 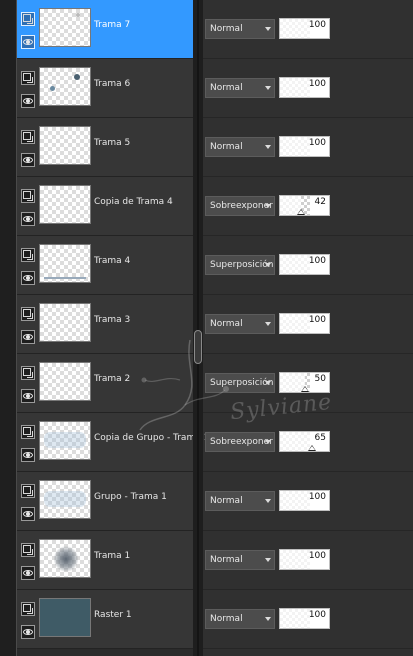 I want to click on layer-row: Trama 4 Superposición 100, so click(x=215, y=265).